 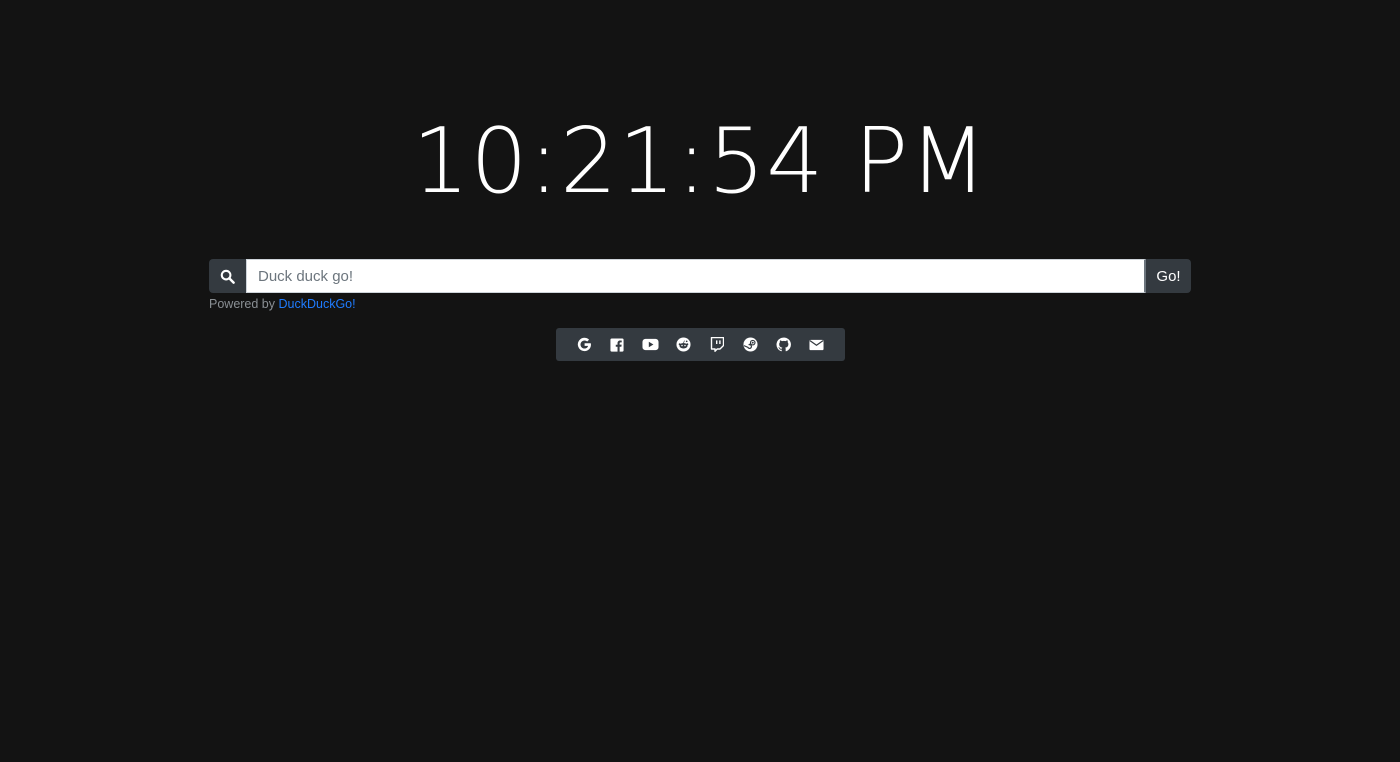 What do you see at coordinates (750, 345) in the screenshot?
I see `steam-icon` at bounding box center [750, 345].